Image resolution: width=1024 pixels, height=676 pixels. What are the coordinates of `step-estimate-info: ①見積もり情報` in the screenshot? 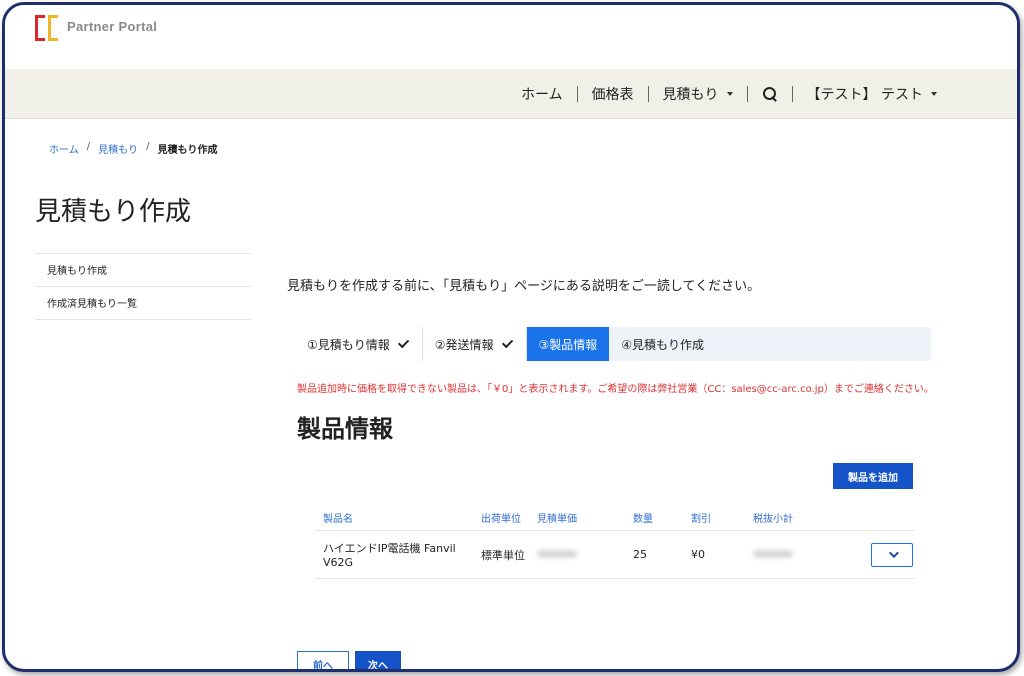 It's located at (359, 344).